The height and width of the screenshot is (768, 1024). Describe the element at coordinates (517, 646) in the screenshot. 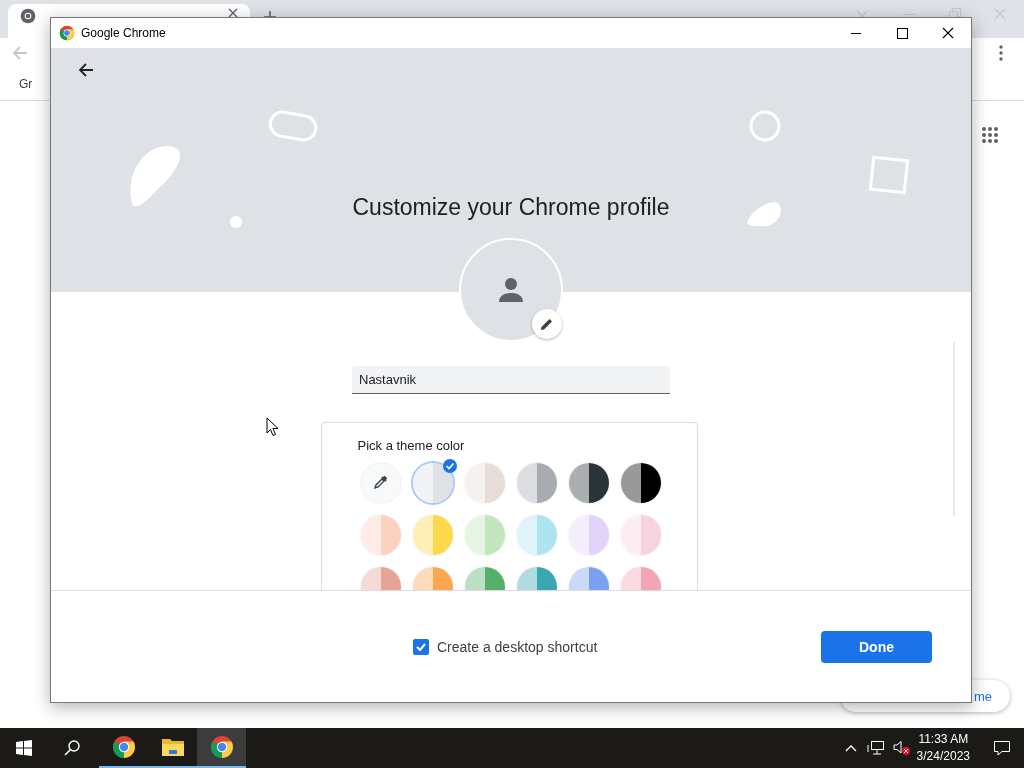

I see `checkbox-label: Create a desktop shortcut` at that location.